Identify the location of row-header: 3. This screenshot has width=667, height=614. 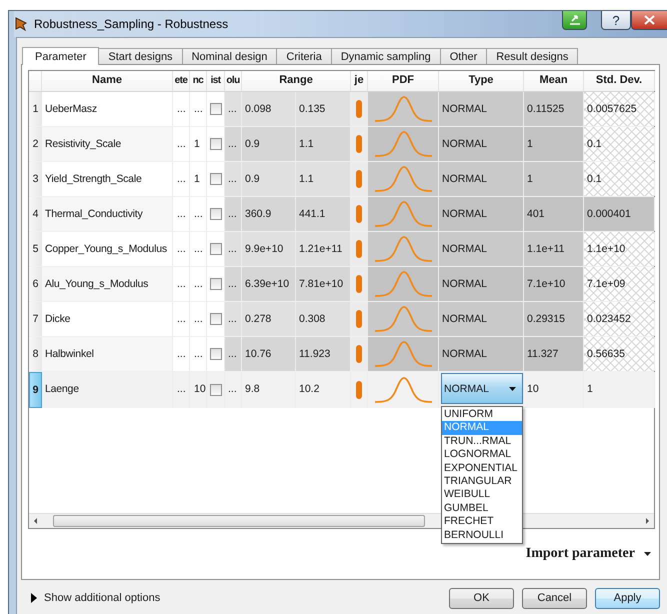
(35, 179).